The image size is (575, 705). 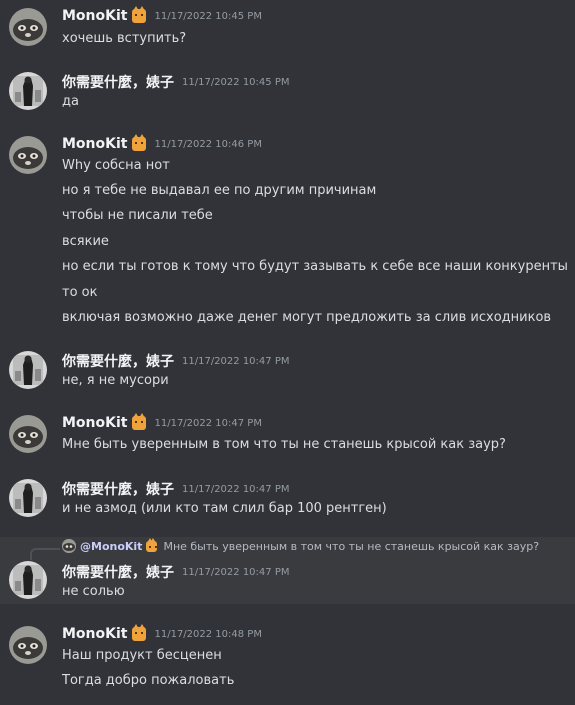 I want to click on message-text: всякие, so click(x=85, y=241).